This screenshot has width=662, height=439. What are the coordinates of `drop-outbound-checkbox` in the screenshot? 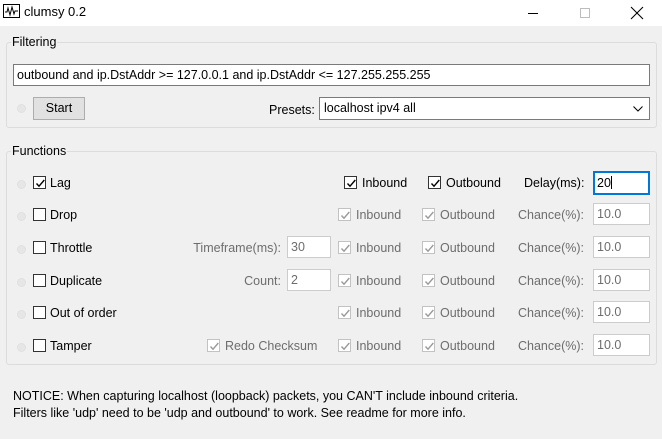 It's located at (428, 214).